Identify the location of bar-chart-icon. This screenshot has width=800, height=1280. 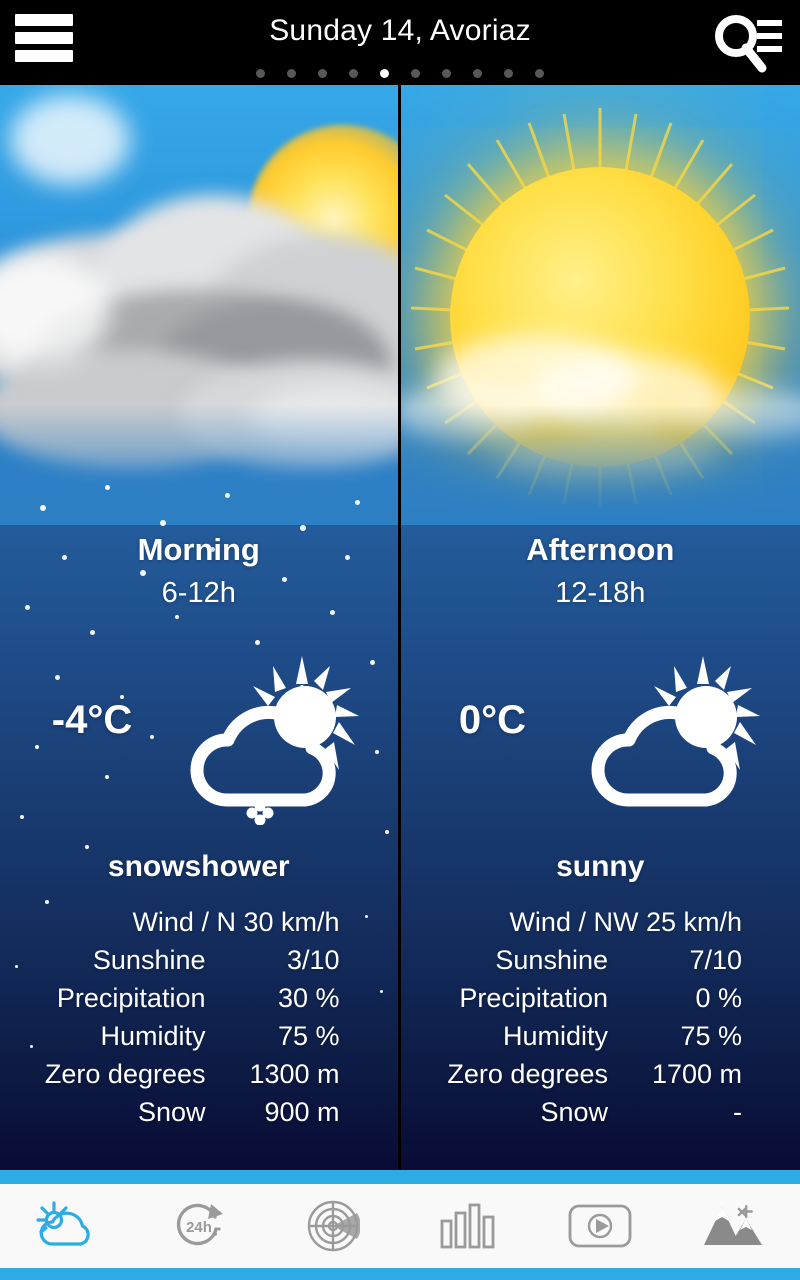
(467, 1226).